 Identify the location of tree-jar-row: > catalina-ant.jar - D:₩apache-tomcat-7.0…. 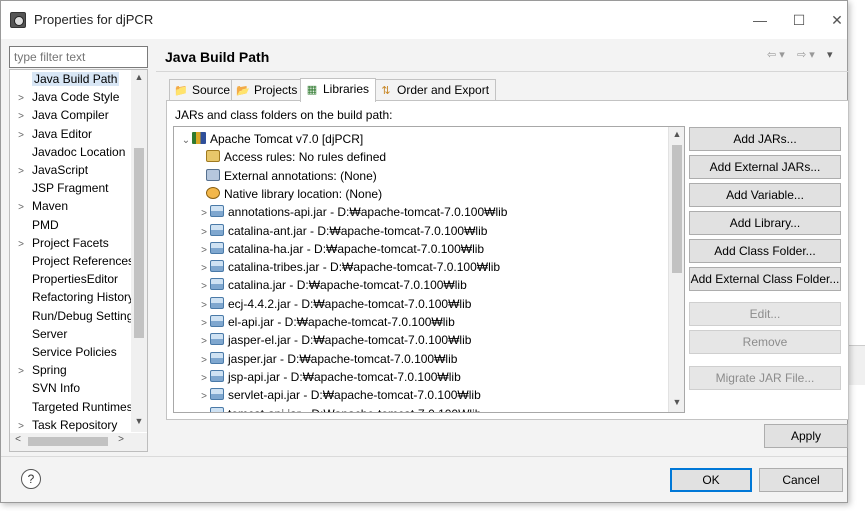
(342, 231).